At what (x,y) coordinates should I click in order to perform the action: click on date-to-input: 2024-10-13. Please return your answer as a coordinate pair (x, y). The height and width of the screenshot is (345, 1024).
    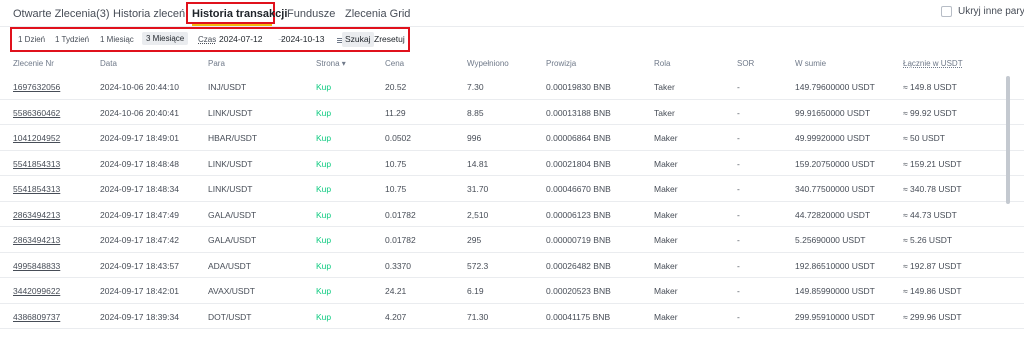
    Looking at the image, I should click on (302, 39).